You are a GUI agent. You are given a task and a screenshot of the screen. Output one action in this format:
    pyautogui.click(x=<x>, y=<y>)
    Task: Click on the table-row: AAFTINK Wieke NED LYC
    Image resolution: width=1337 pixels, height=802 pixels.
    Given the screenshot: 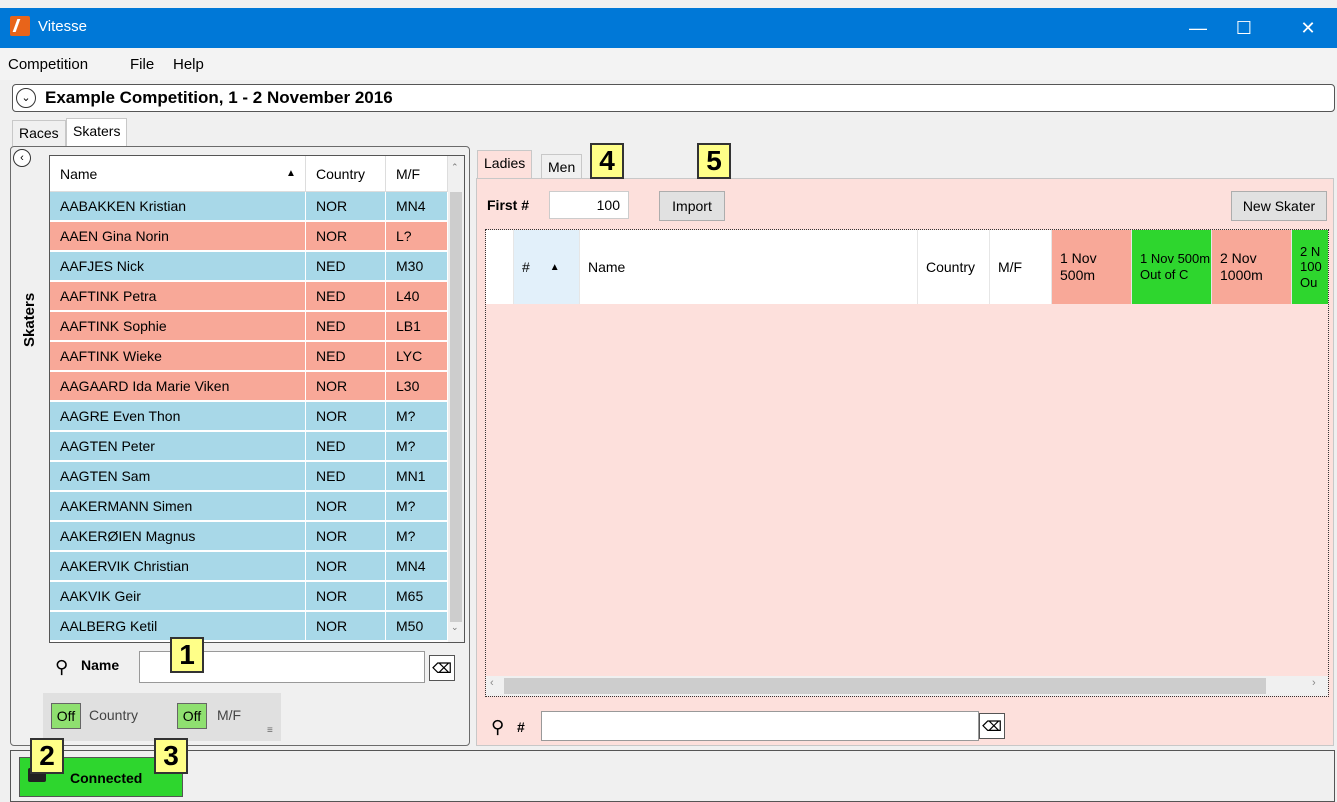 What is the action you would take?
    pyautogui.click(x=249, y=356)
    